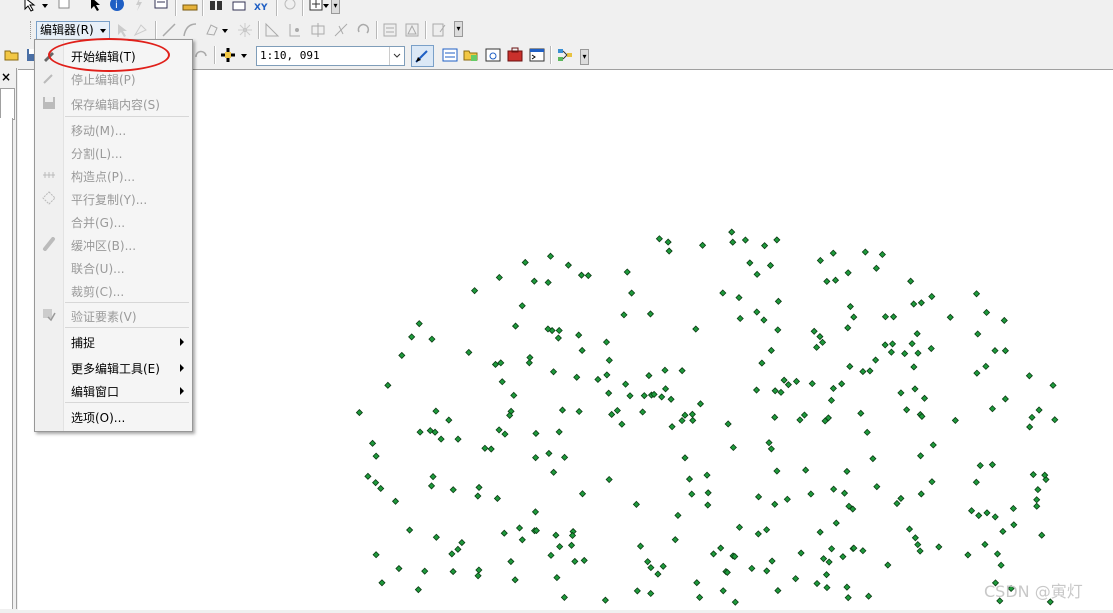 The width and height of the screenshot is (1113, 613). Describe the element at coordinates (95, 6) in the screenshot. I see `pointer-icon` at that location.